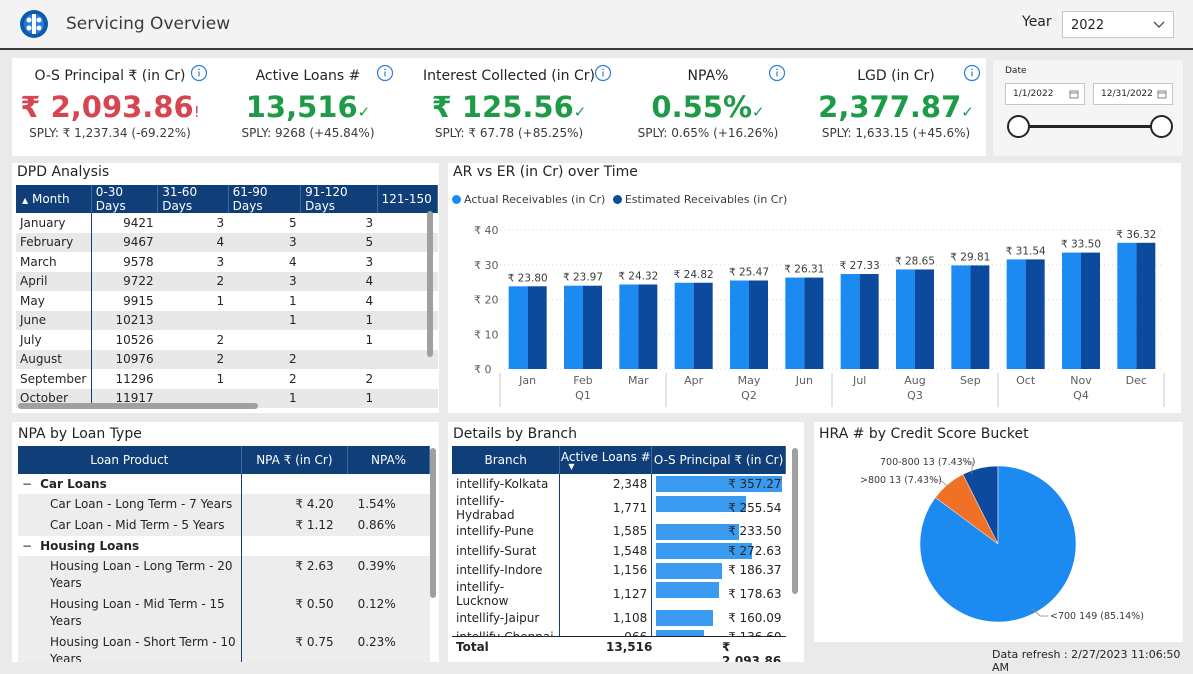 This screenshot has width=1193, height=674. What do you see at coordinates (138, 300) in the screenshot?
I see `dpd-count-cell: 9915` at bounding box center [138, 300].